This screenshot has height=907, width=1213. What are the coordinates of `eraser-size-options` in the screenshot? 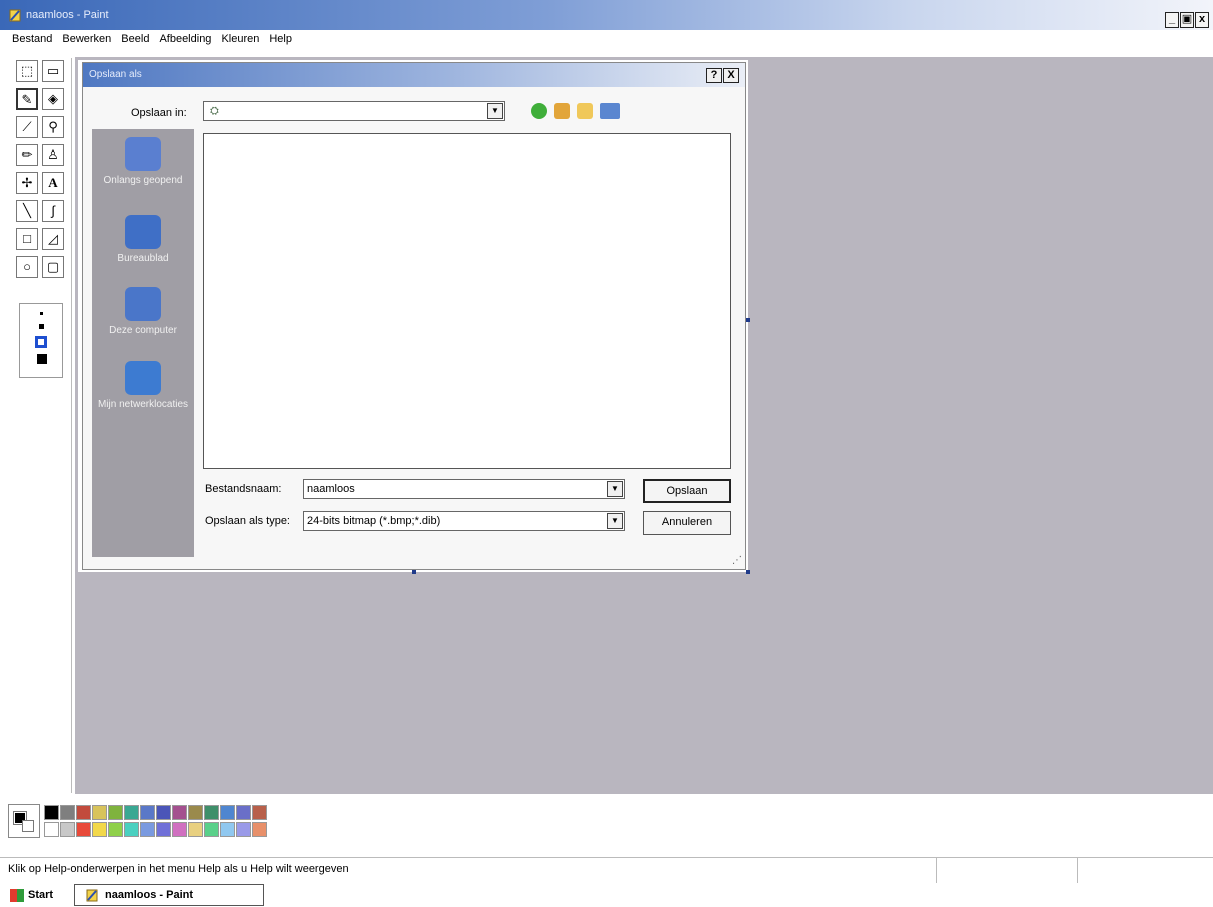 It's located at (41, 340).